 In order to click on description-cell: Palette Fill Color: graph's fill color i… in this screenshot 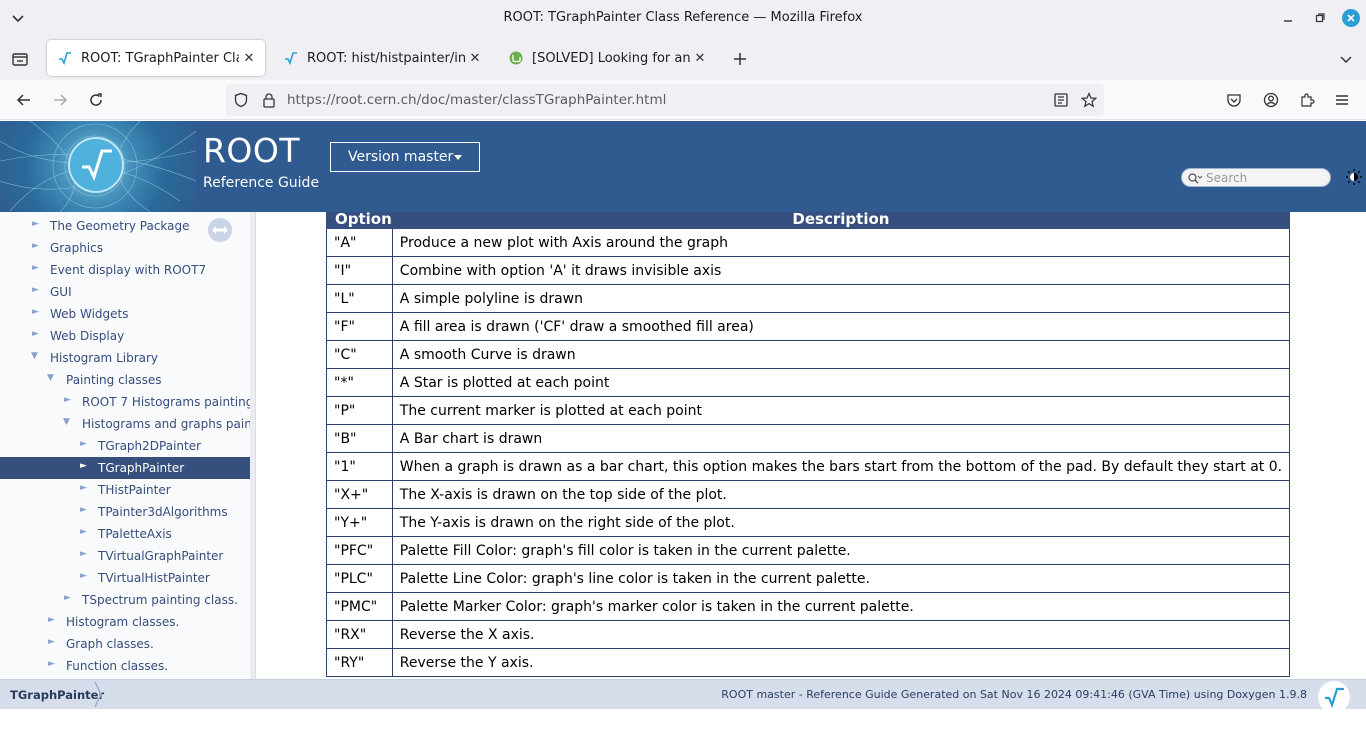, I will do `click(841, 550)`.